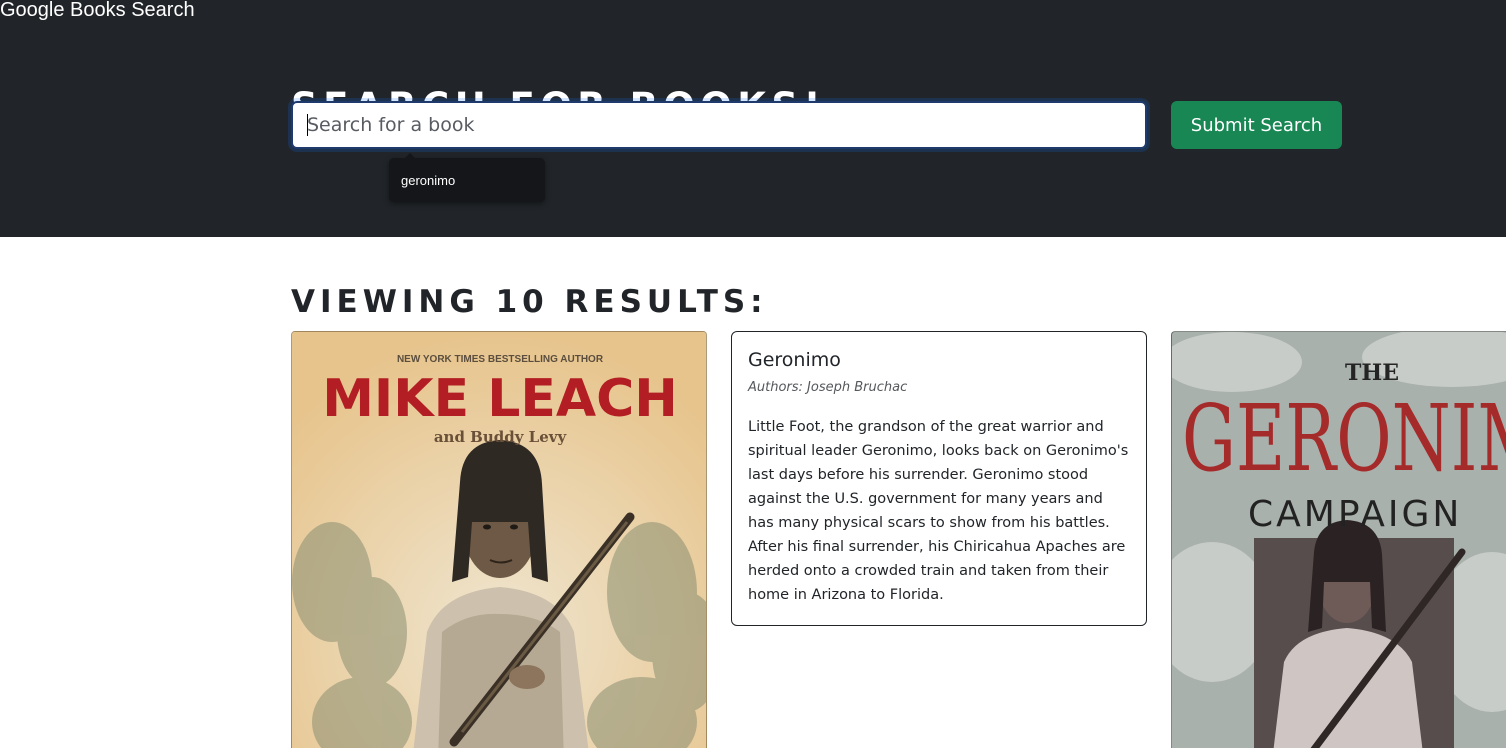 Image resolution: width=1506 pixels, height=748 pixels. I want to click on geronimo-campaign-cover-art: THE GERONIMO CAMPAIGN, so click(1339, 540).